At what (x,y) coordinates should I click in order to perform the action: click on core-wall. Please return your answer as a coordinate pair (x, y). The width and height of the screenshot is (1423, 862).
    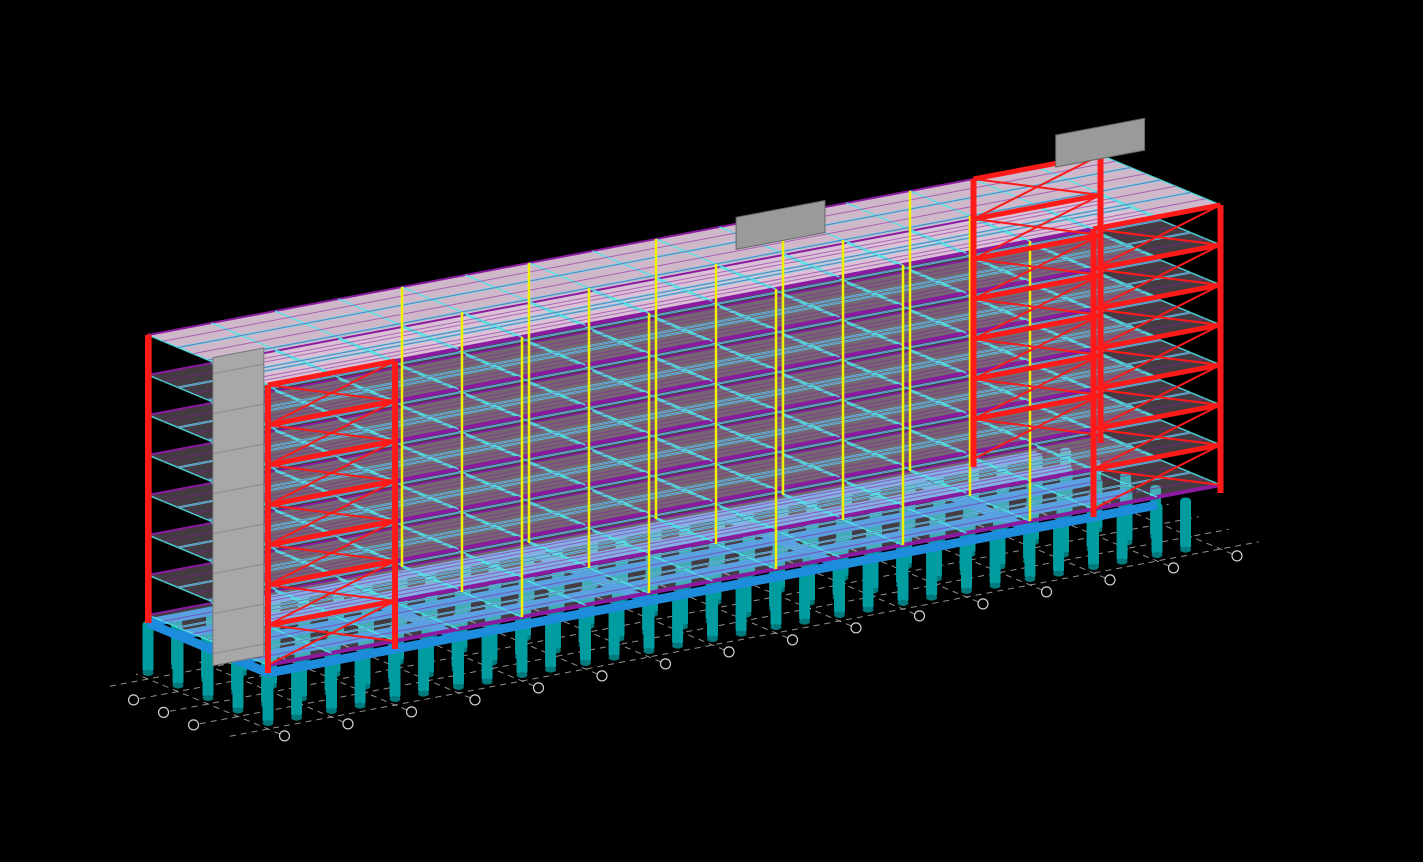
    Looking at the image, I should click on (238, 507).